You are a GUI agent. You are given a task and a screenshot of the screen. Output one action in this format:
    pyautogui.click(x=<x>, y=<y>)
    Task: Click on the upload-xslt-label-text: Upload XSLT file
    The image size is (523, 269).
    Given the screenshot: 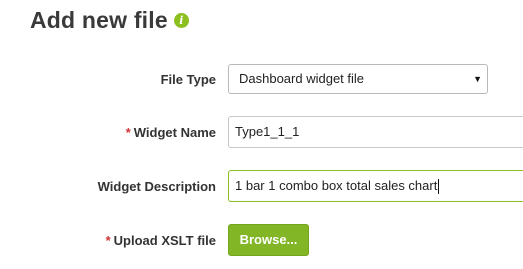 What is the action you would take?
    pyautogui.click(x=164, y=240)
    